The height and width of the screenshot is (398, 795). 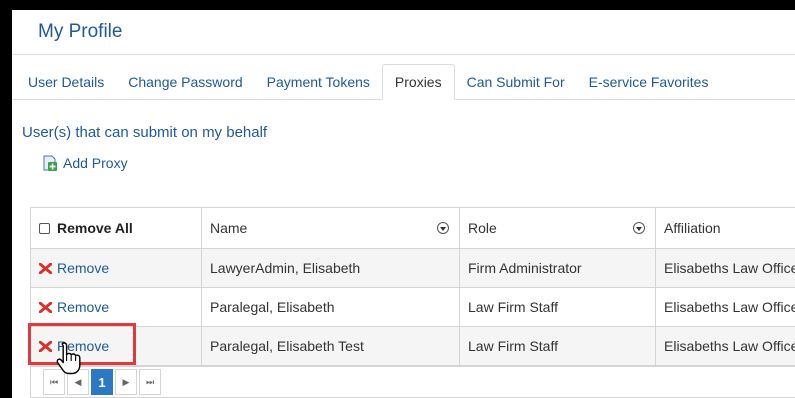 What do you see at coordinates (725, 228) in the screenshot?
I see `affiliation-column-header: Affiliation` at bounding box center [725, 228].